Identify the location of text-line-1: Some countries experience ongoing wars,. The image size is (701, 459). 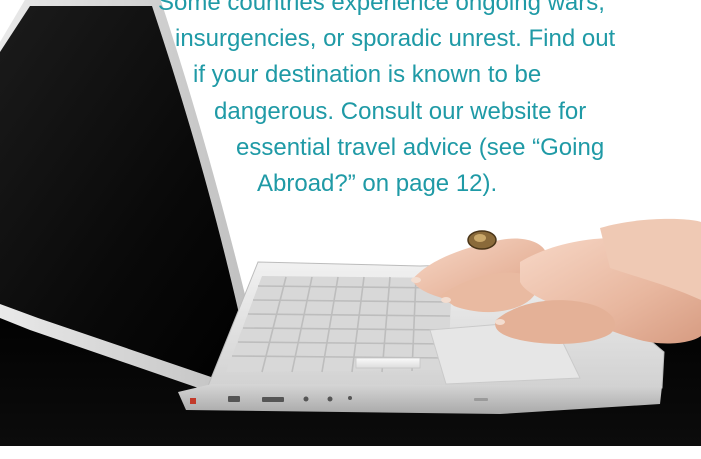
(381, 8).